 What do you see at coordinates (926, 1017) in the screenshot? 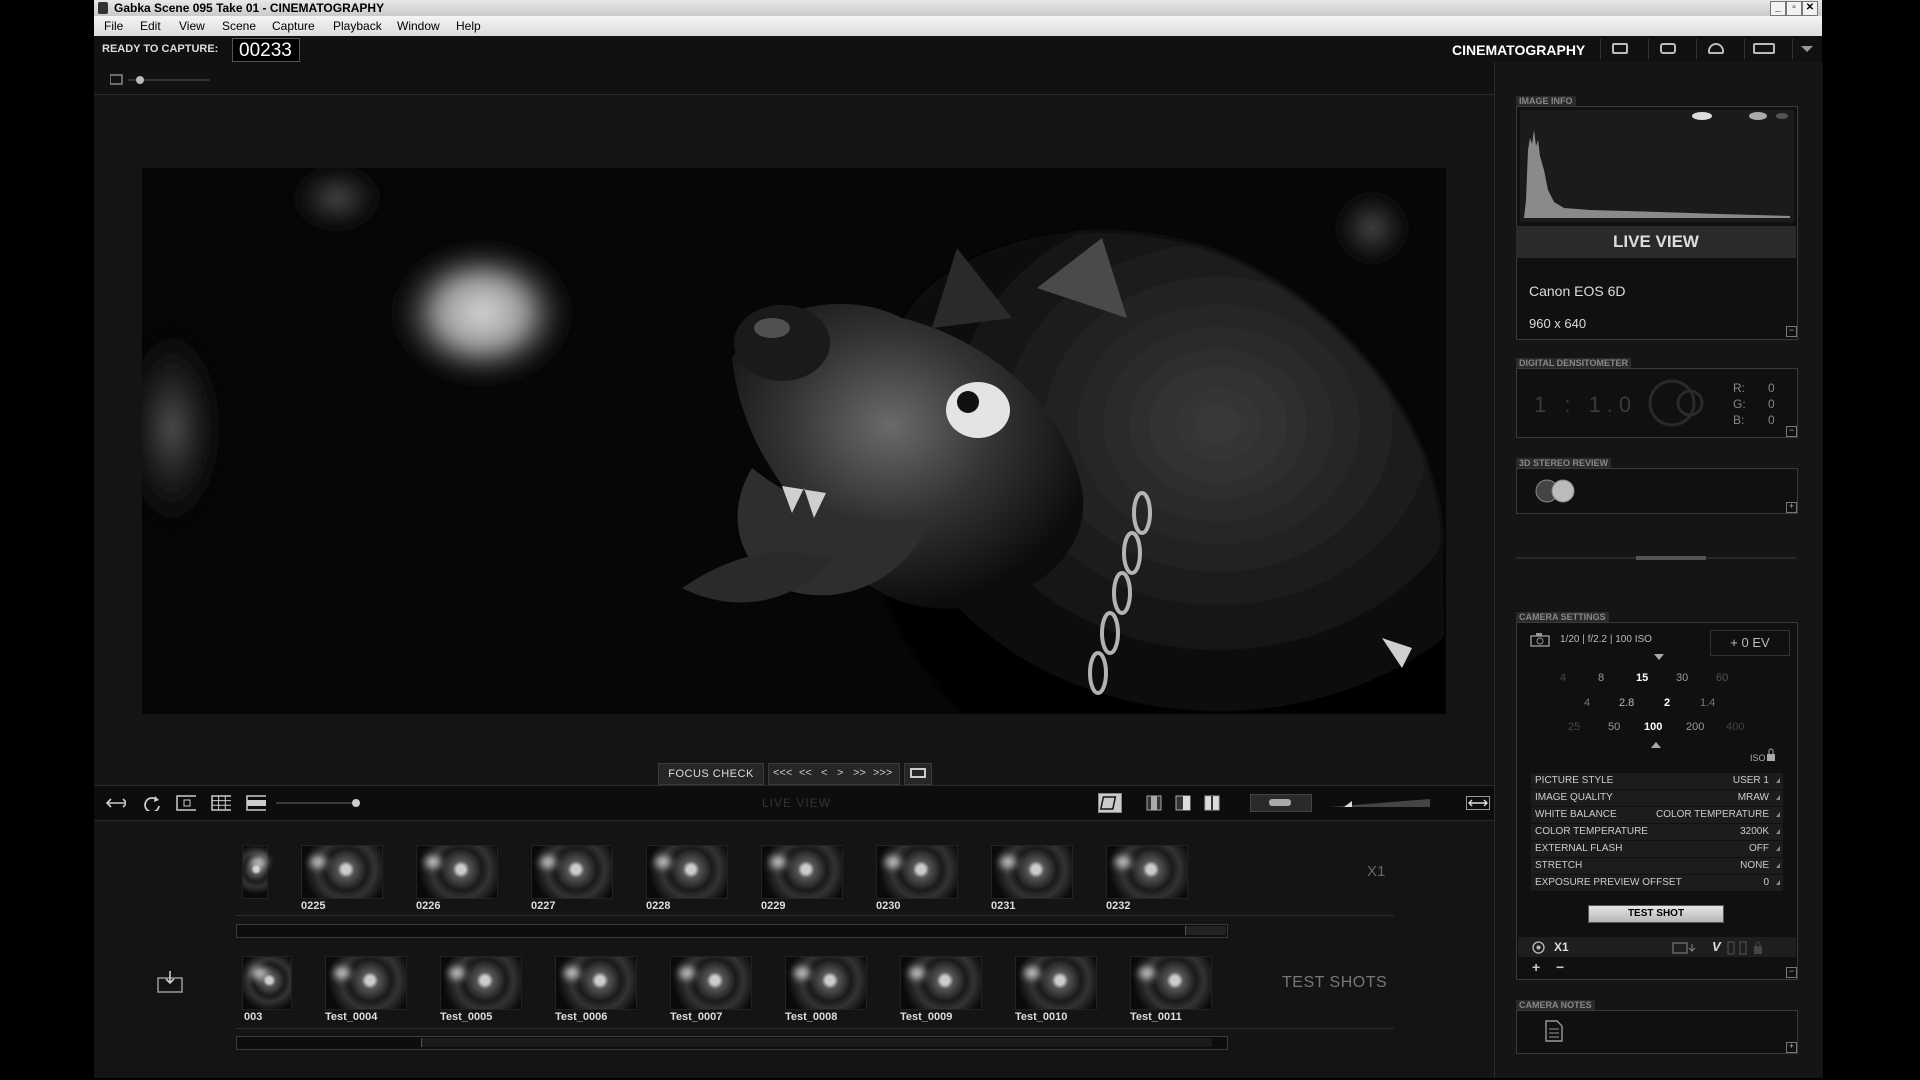
I see `test-label-0009: Test_0009` at bounding box center [926, 1017].